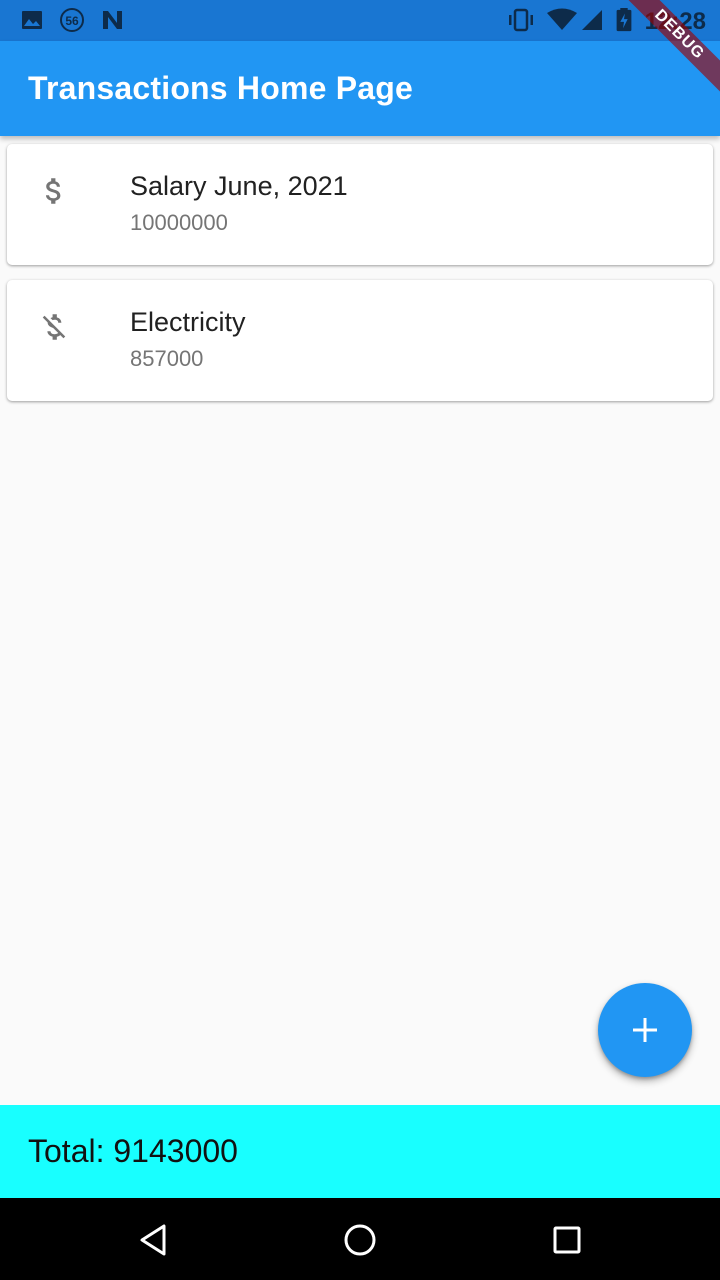 The width and height of the screenshot is (720, 1280). I want to click on app-bar: Transactions Home Page, so click(360, 88).